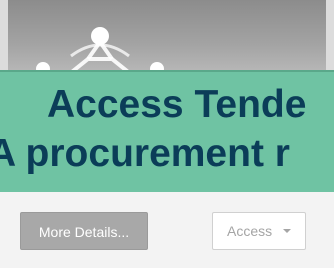 This screenshot has height=268, width=334. Describe the element at coordinates (145, 153) in the screenshot. I see `banner-subtitle: A procurement r` at that location.